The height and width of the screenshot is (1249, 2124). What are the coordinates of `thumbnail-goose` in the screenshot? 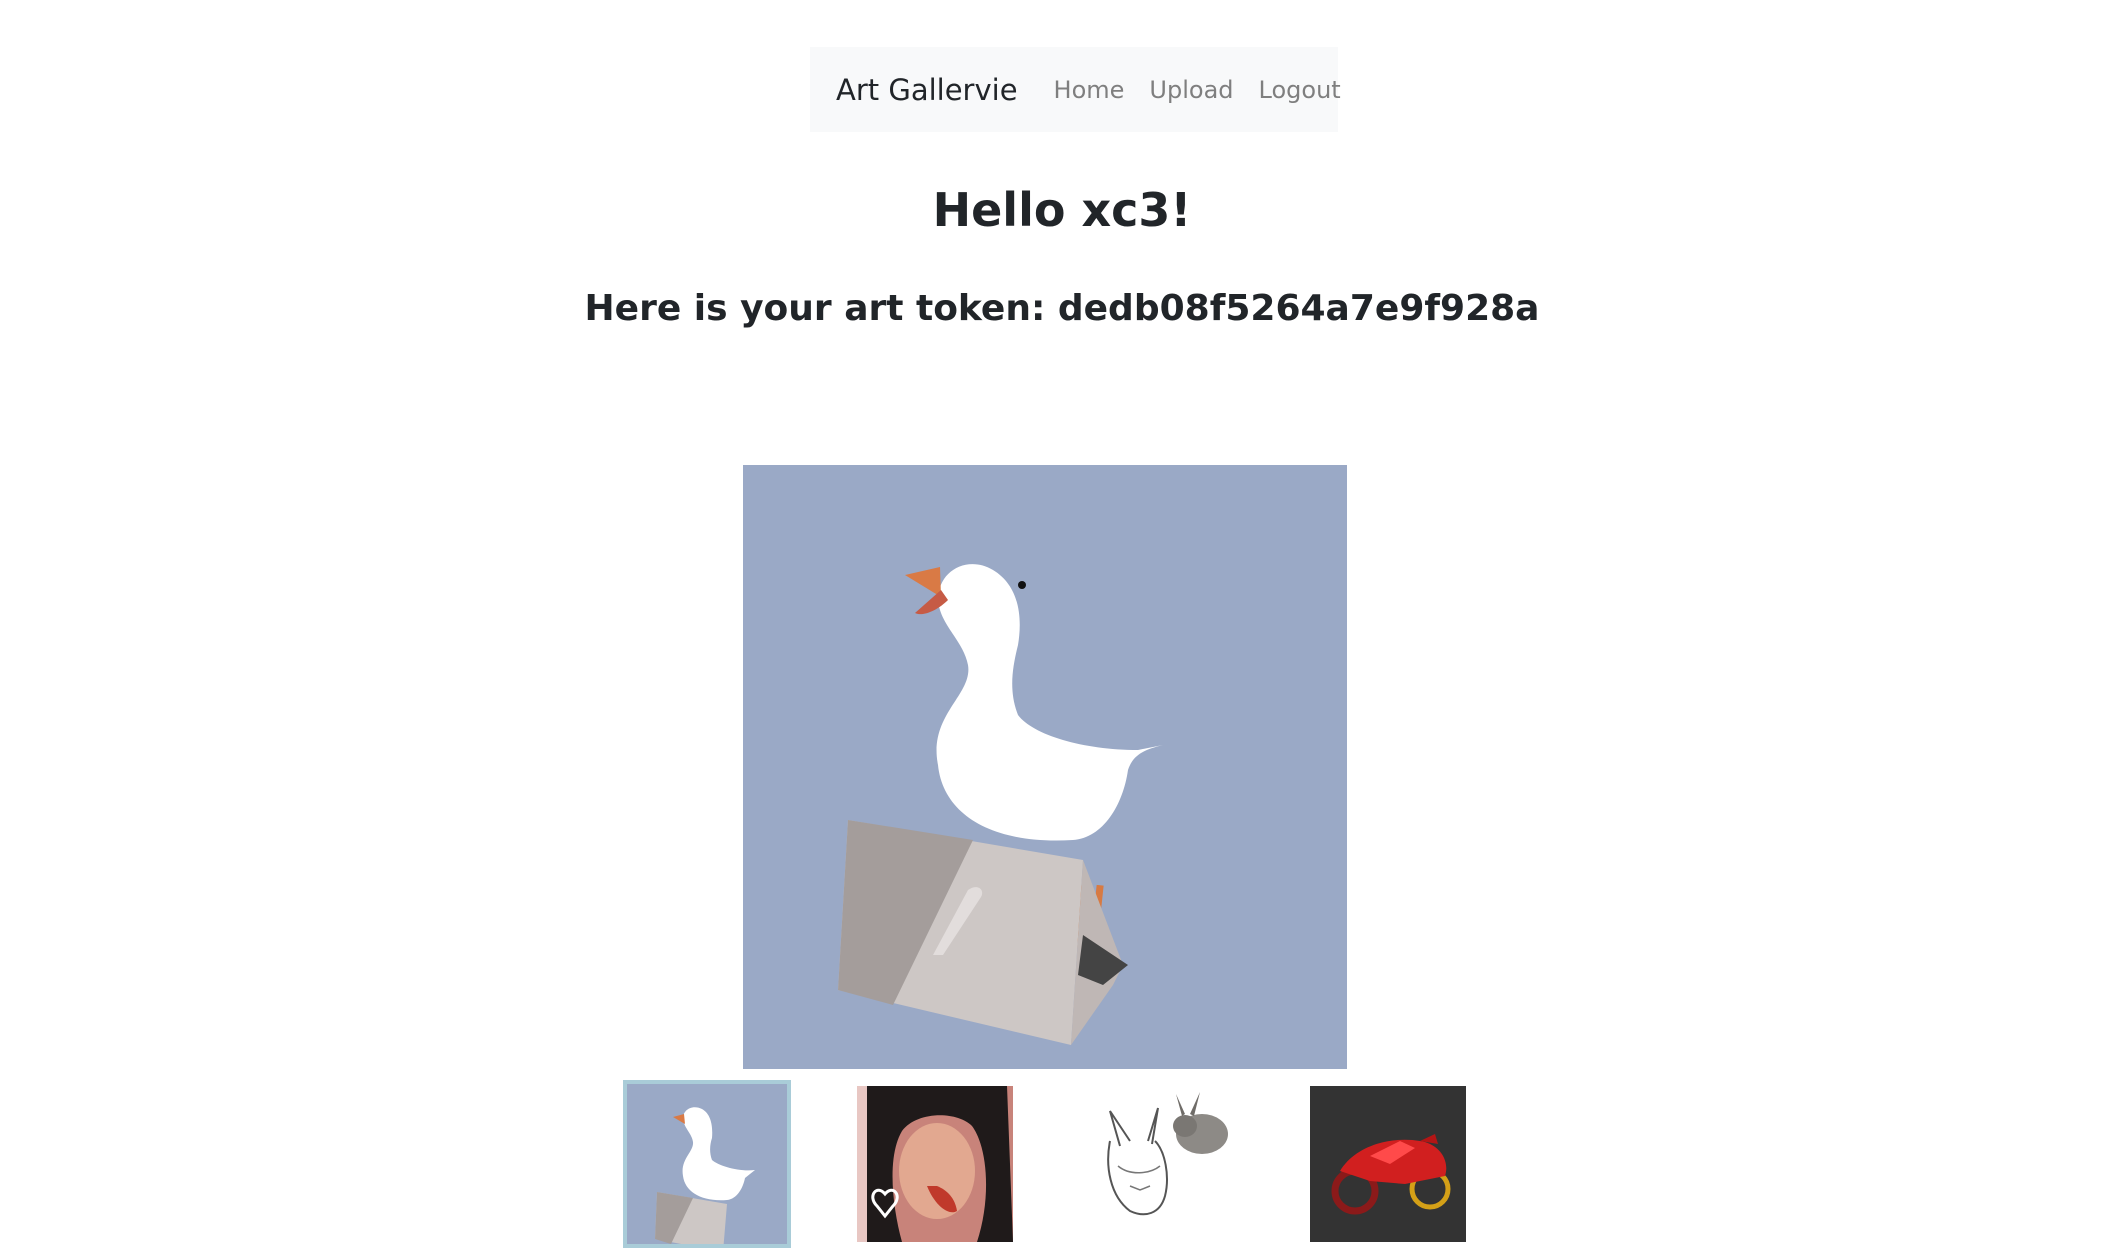 It's located at (707, 1164).